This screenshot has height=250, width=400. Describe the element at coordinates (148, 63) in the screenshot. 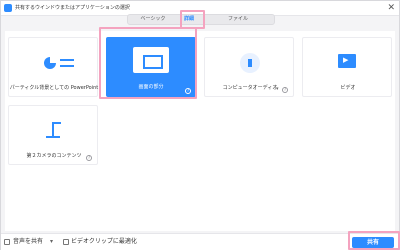

I see `selection-highlight-box` at that location.